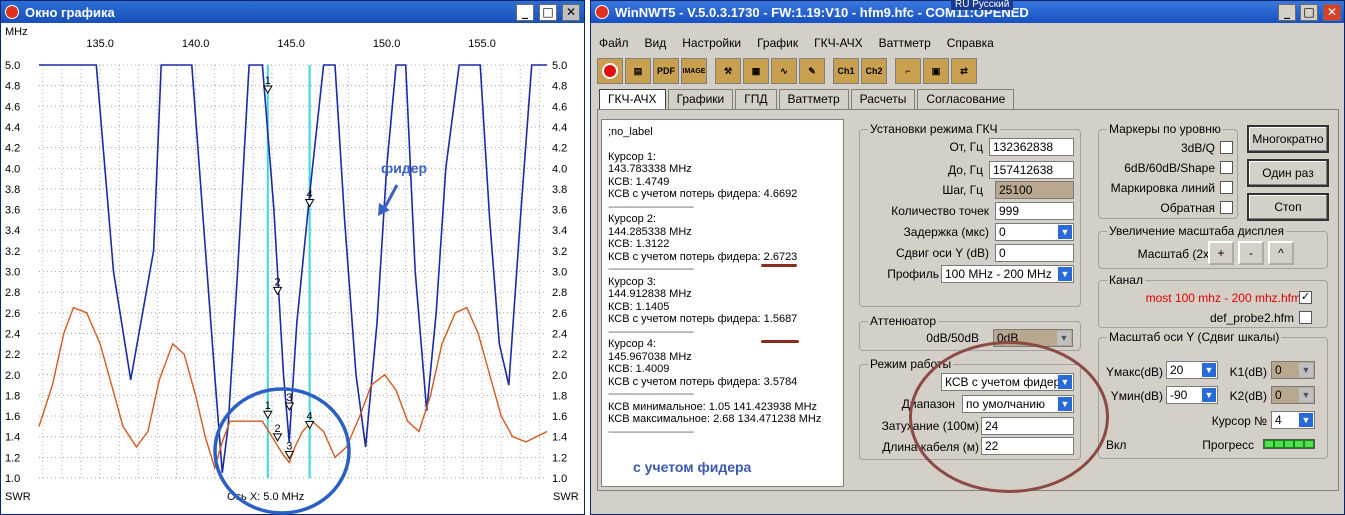 The width and height of the screenshot is (1345, 515). I want to click on marker-reverse-checkbox, so click(1226, 207).